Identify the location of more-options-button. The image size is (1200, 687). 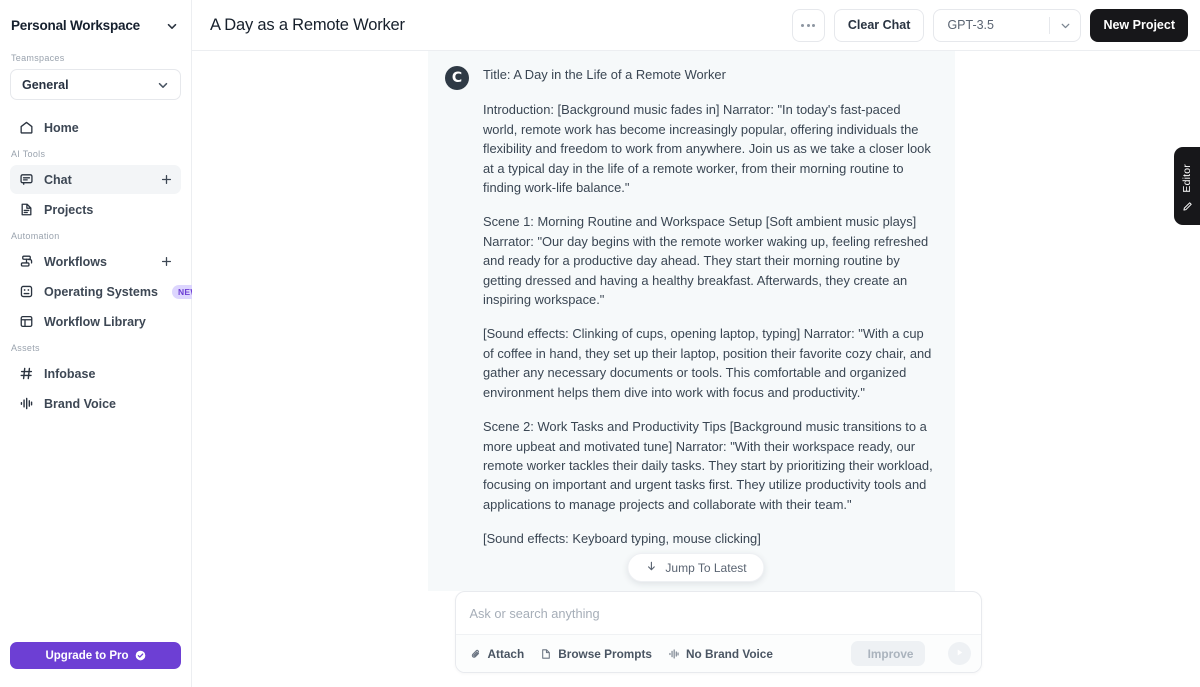
(808, 25).